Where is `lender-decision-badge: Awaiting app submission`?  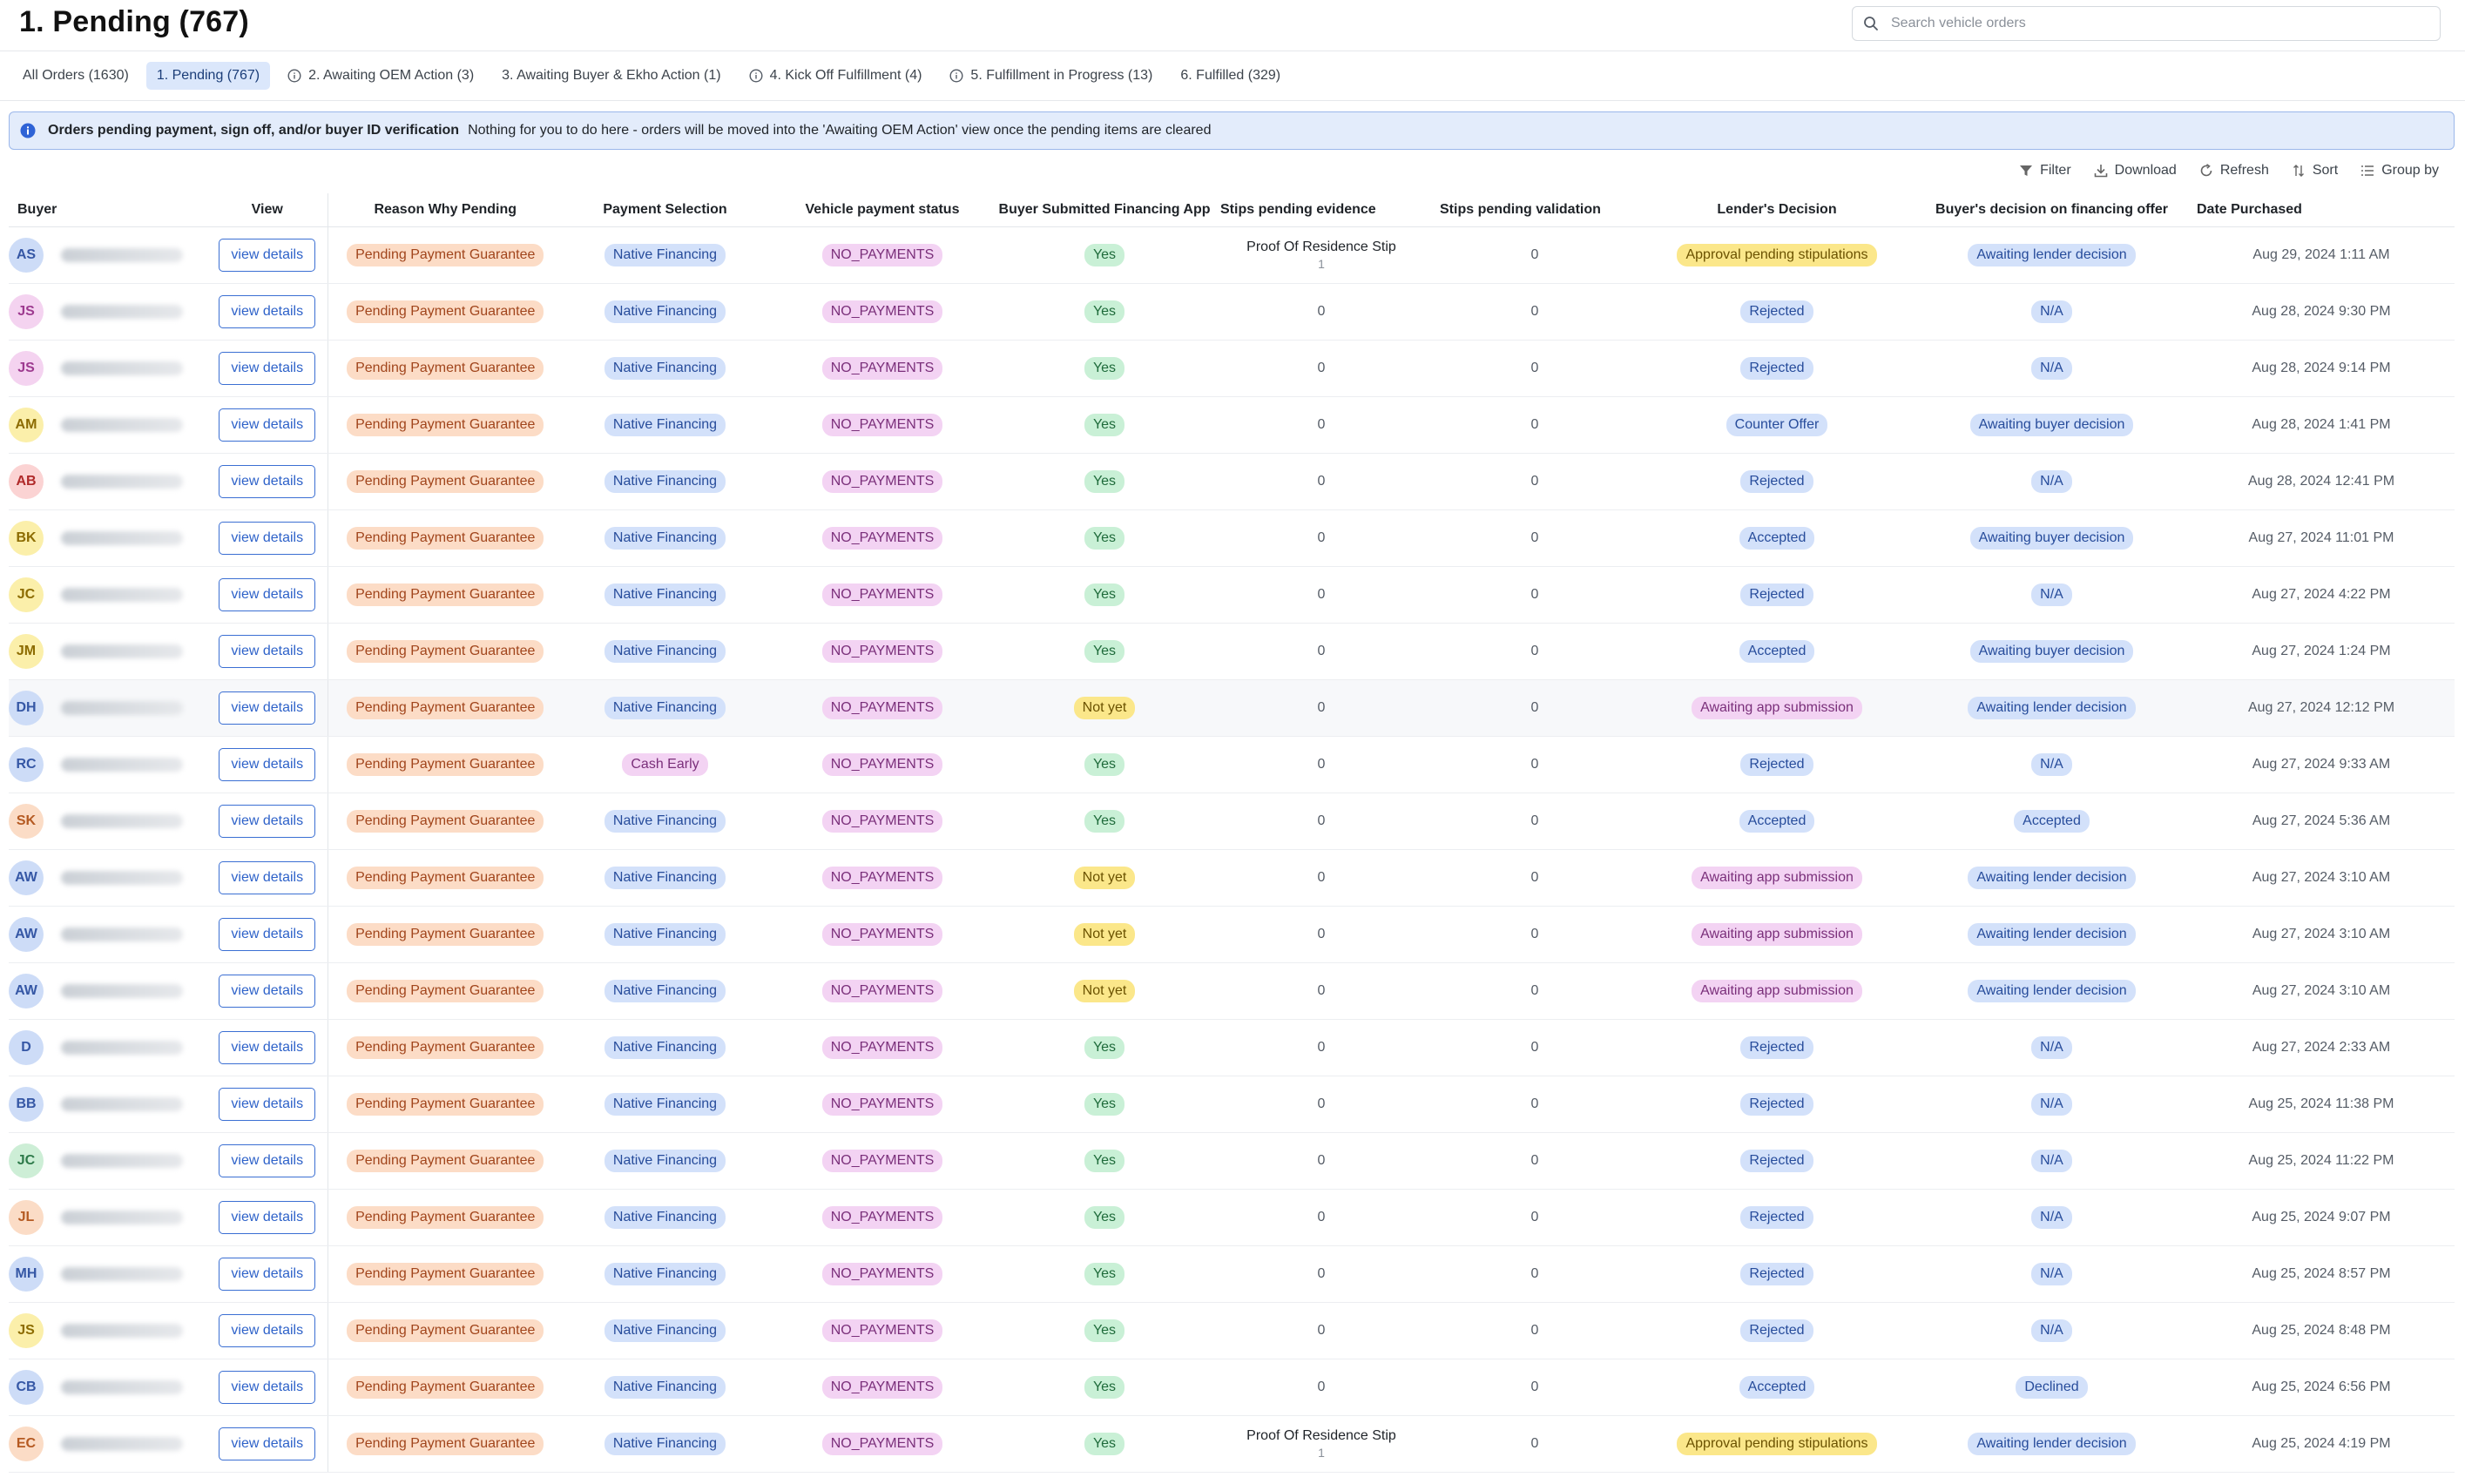 lender-decision-badge: Awaiting app submission is located at coordinates (1777, 991).